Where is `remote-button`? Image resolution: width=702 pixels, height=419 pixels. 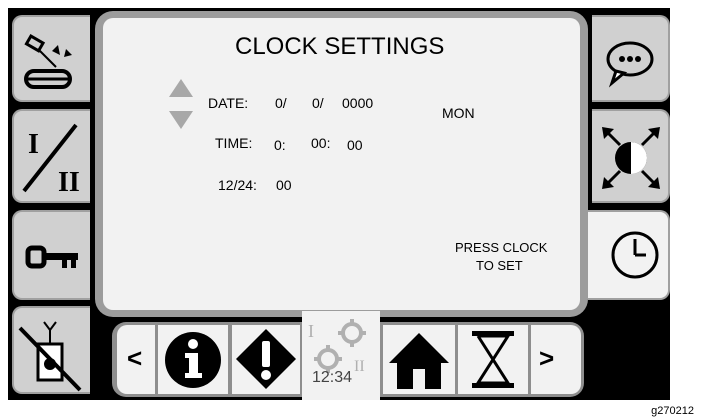 remote-button is located at coordinates (51, 350).